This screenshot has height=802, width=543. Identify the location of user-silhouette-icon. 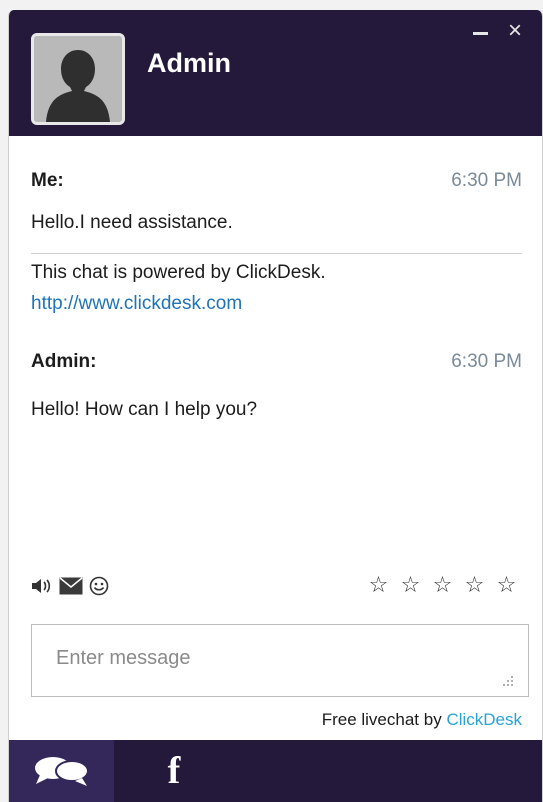
(78, 79).